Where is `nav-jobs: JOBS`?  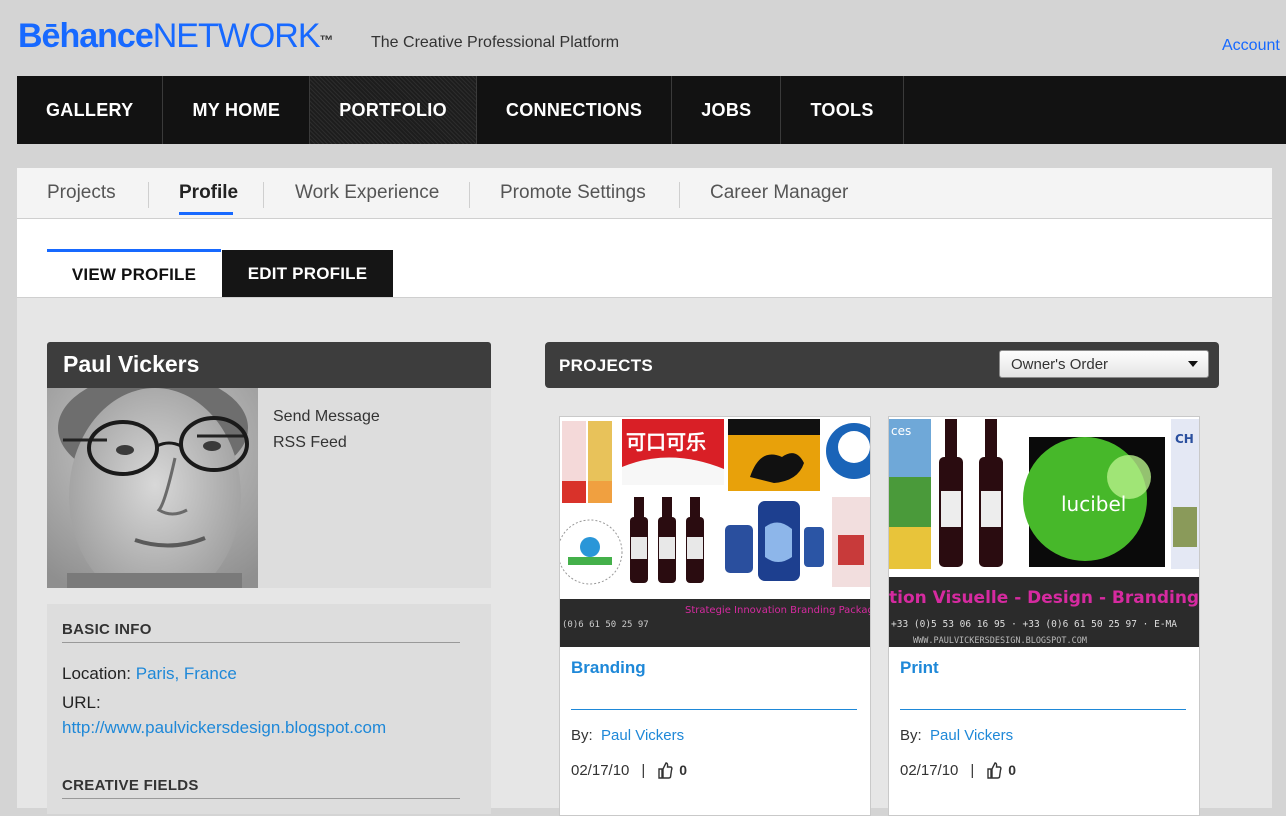 nav-jobs: JOBS is located at coordinates (727, 110).